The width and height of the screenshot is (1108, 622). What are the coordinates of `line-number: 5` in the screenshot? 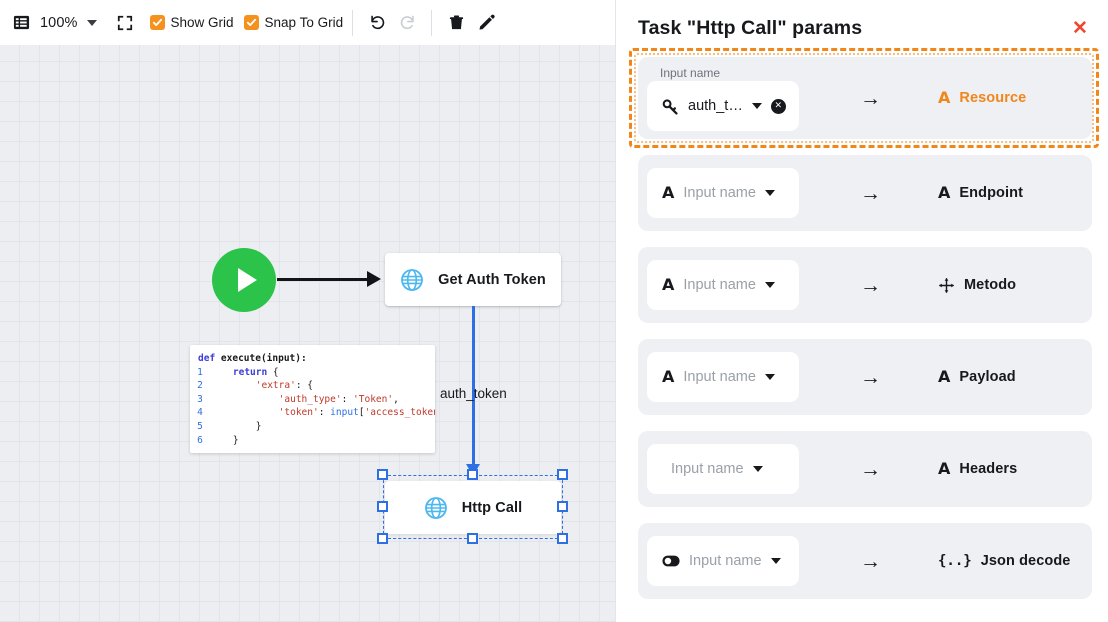 It's located at (200, 426).